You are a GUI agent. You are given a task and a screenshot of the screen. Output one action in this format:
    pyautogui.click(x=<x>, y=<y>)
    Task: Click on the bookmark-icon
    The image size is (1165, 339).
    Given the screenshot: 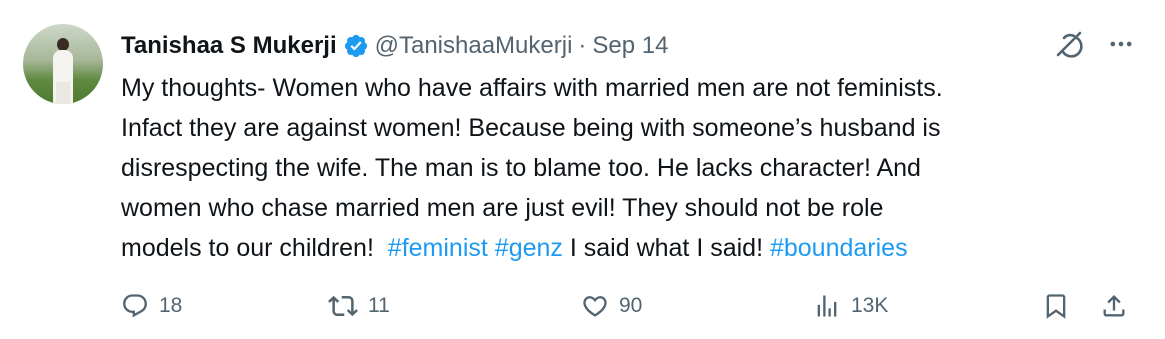 What is the action you would take?
    pyautogui.click(x=1056, y=306)
    